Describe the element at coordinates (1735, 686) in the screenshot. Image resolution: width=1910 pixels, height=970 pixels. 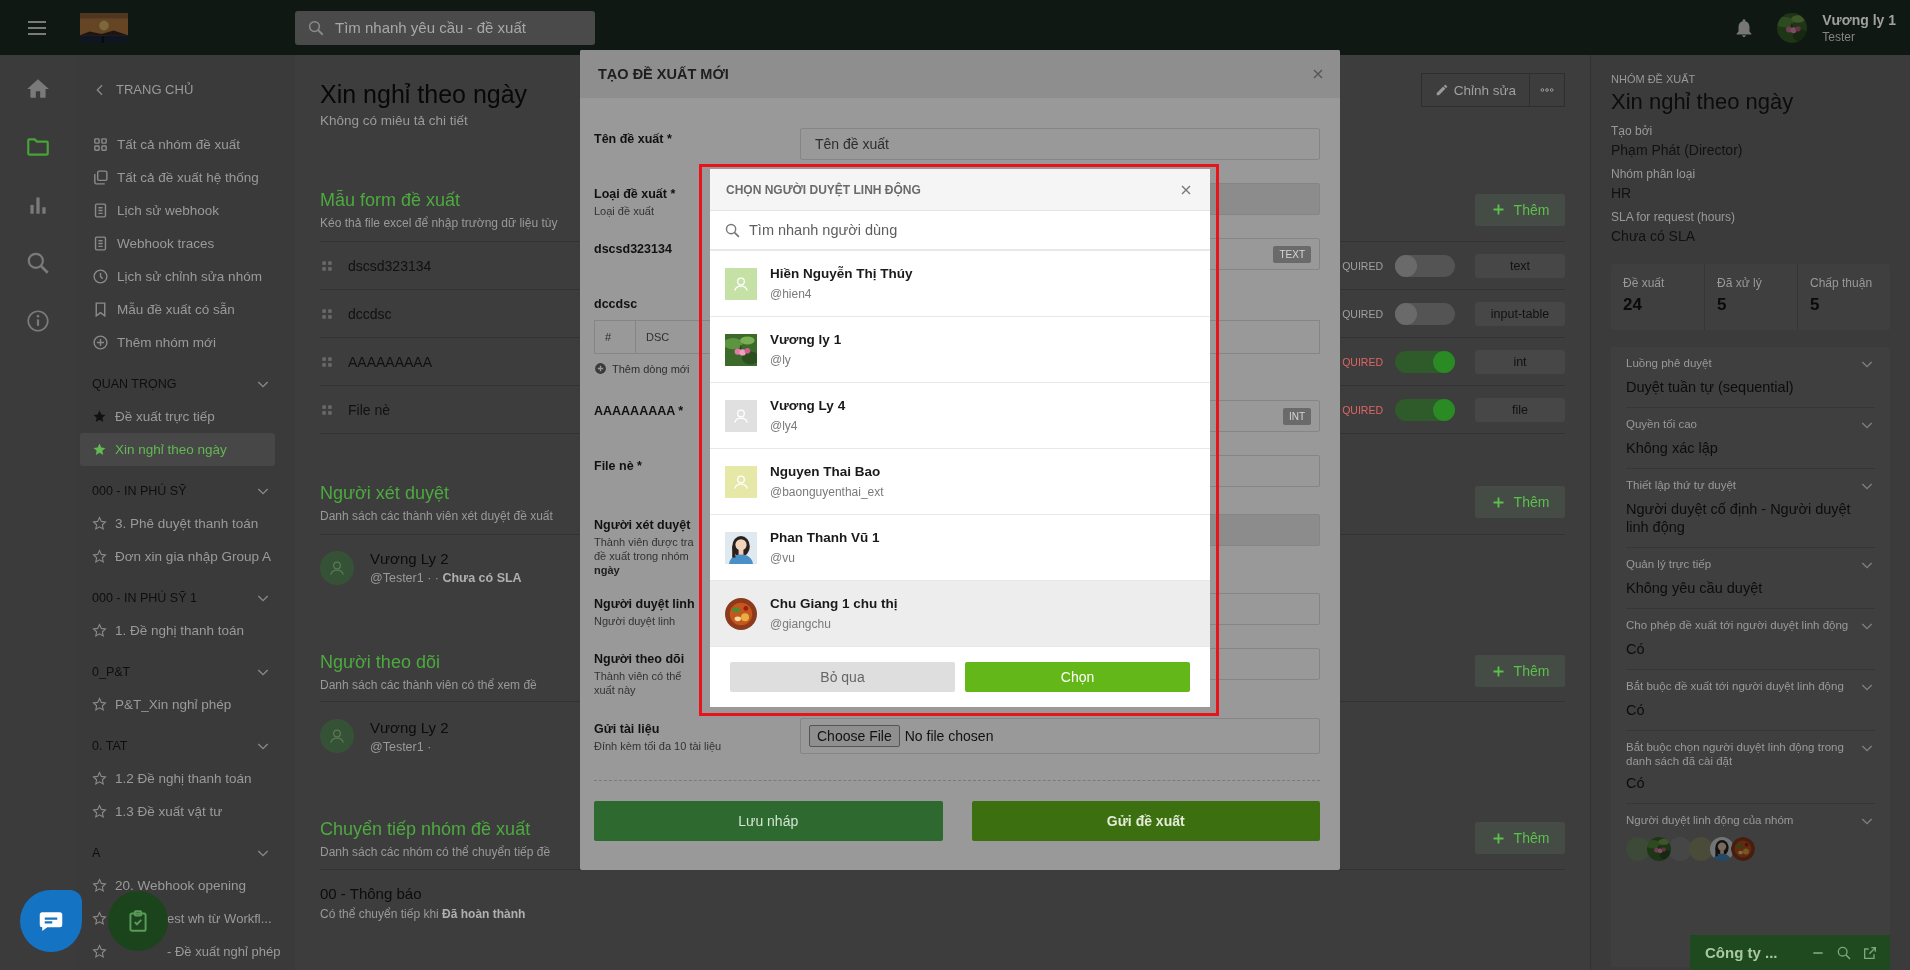
I see `setting-label: Bắt buộc đề xuất tới người duyệt linh động` at that location.